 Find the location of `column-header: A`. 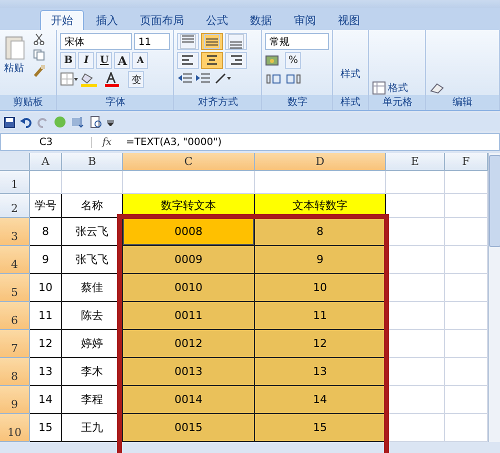

column-header: A is located at coordinates (46, 162).